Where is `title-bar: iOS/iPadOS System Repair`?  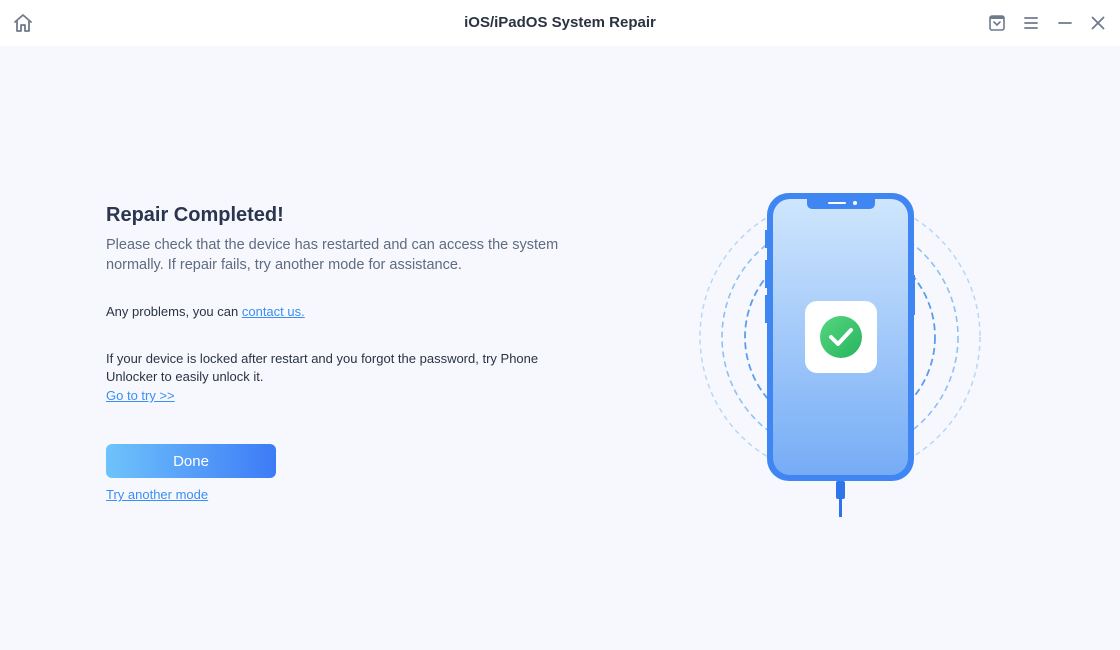
title-bar: iOS/iPadOS System Repair is located at coordinates (560, 23).